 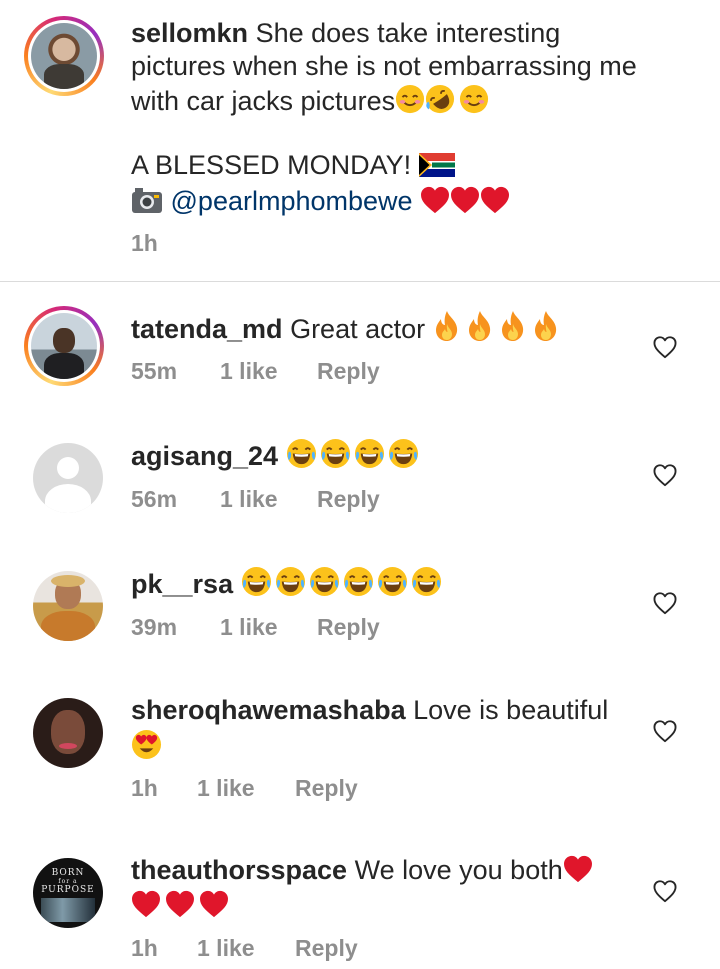 I want to click on caption-text-line1: She does take interesting, so click(x=408, y=33).